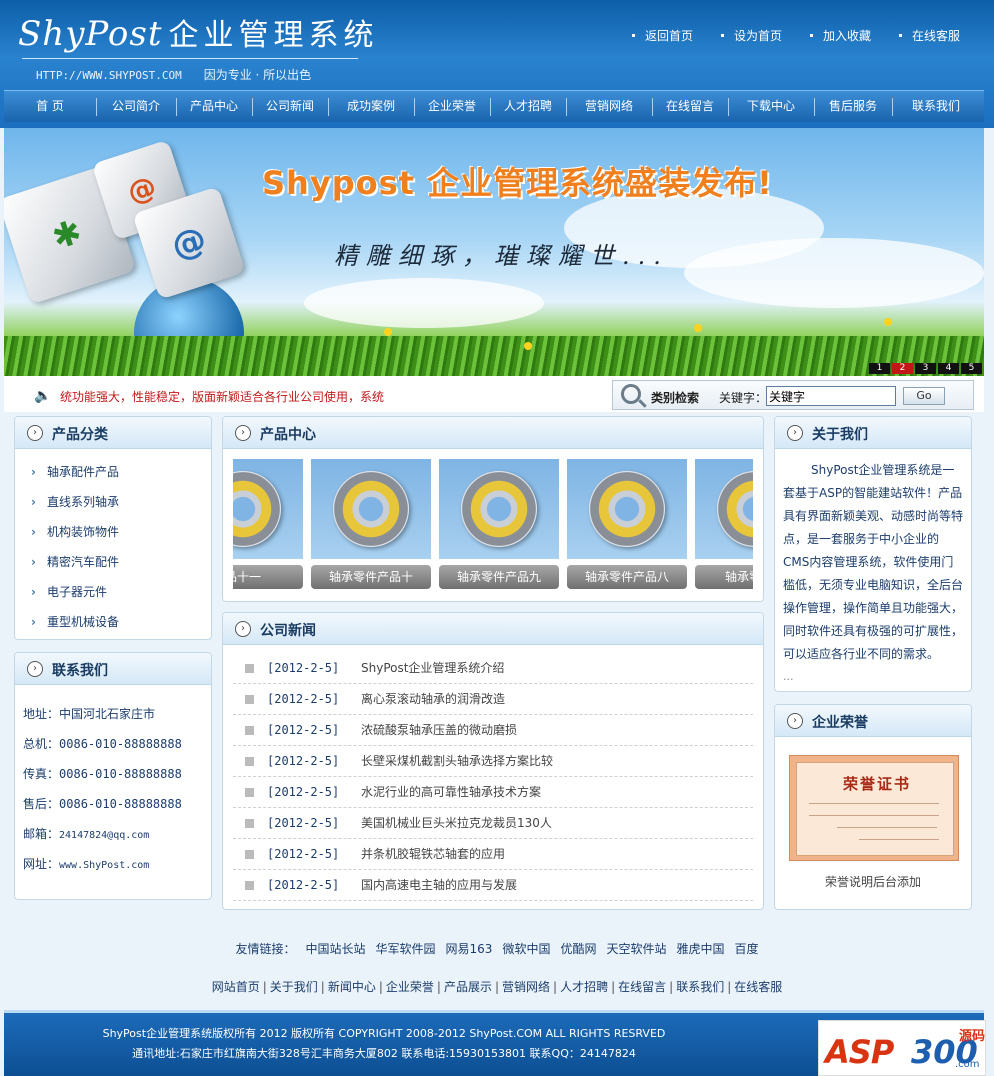  Describe the element at coordinates (690, 107) in the screenshot. I see `nav-item: 在线留言` at that location.